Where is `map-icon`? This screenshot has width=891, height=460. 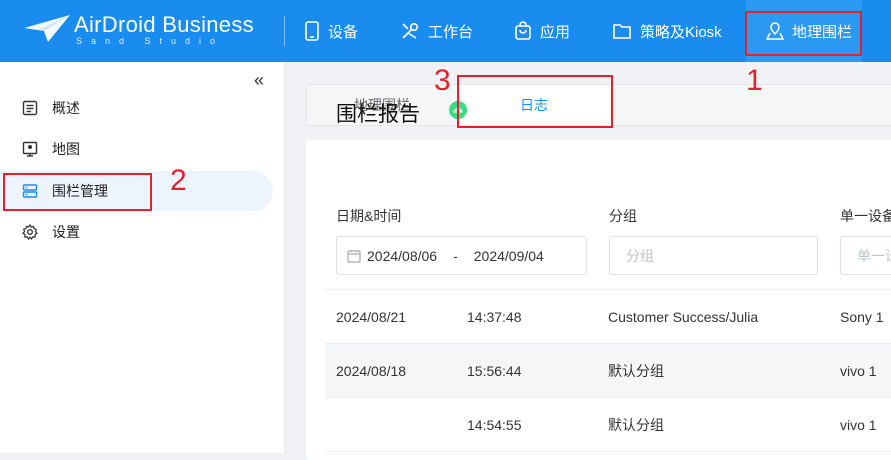 map-icon is located at coordinates (30, 149).